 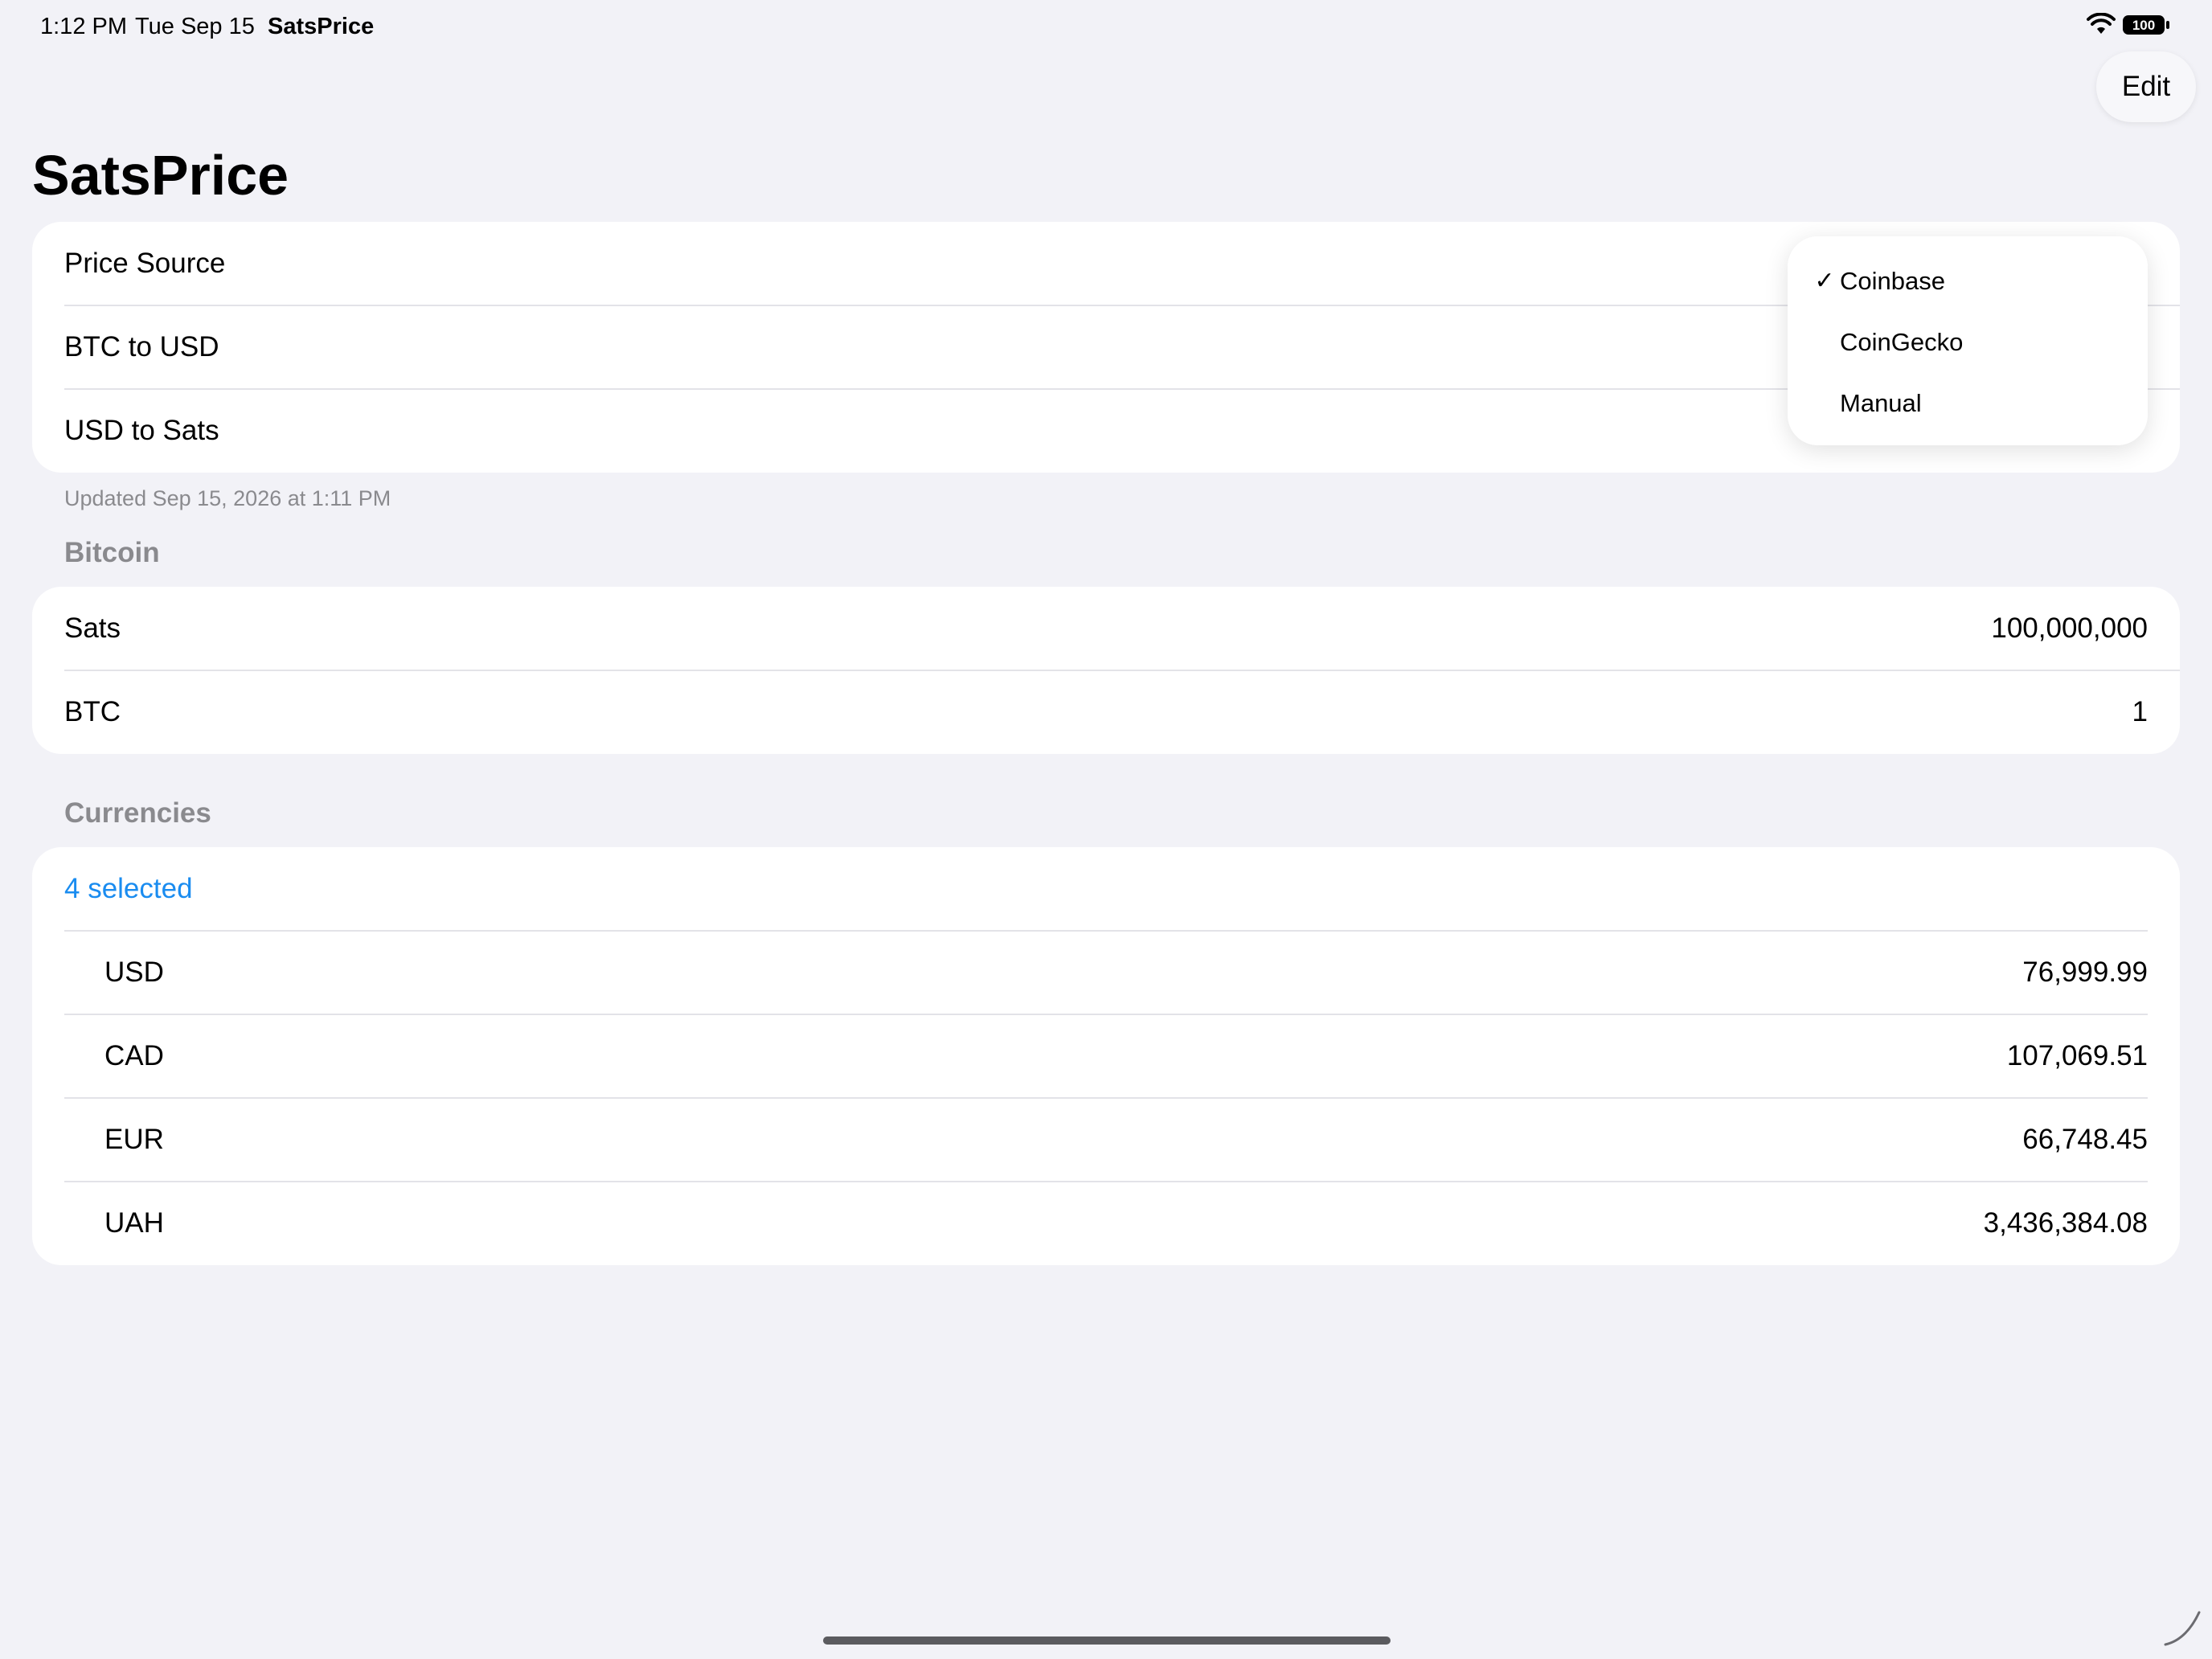 What do you see at coordinates (1107, 1640) in the screenshot?
I see `home-indicator` at bounding box center [1107, 1640].